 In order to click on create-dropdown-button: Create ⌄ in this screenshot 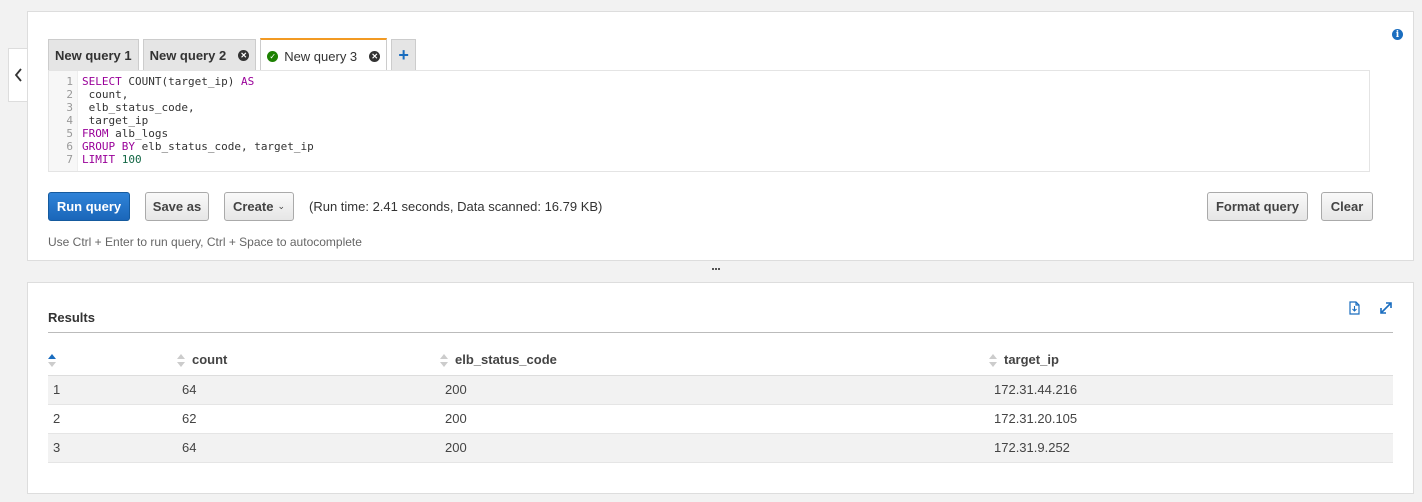, I will do `click(259, 206)`.